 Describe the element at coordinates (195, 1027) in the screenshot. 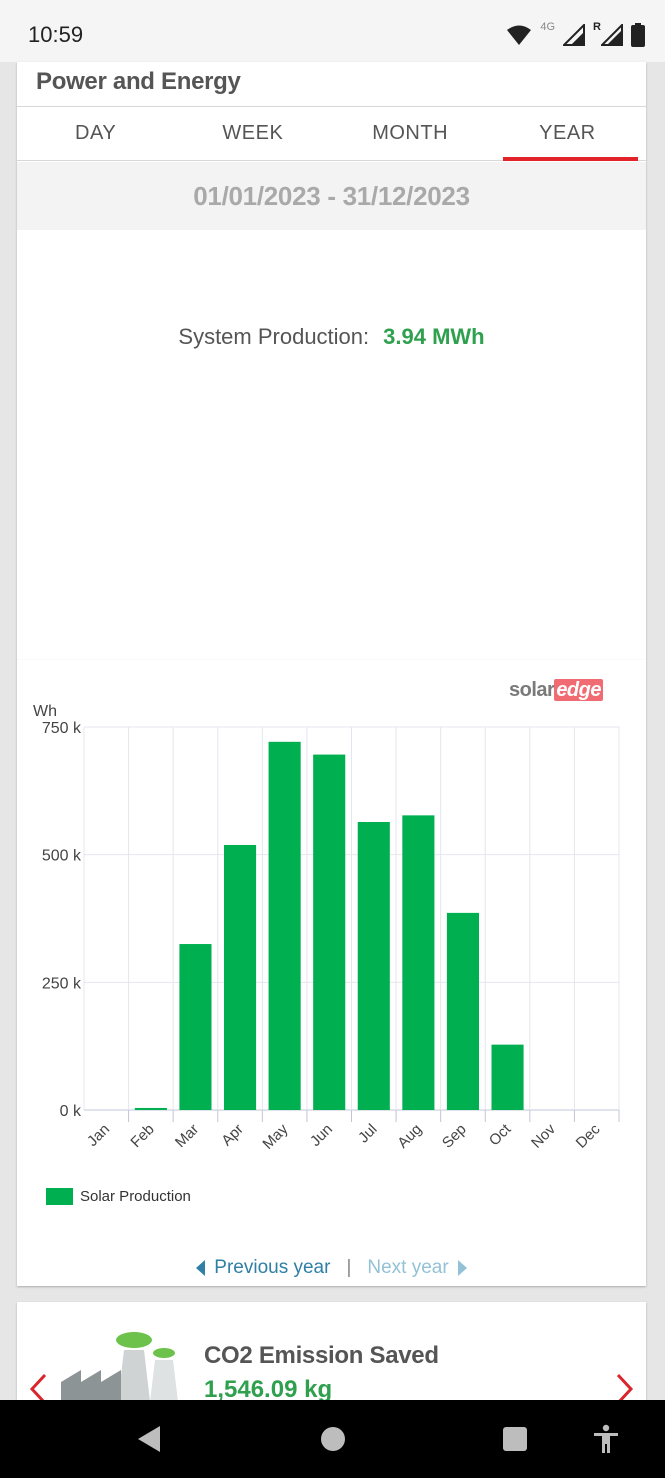

I see `bar-mar` at that location.